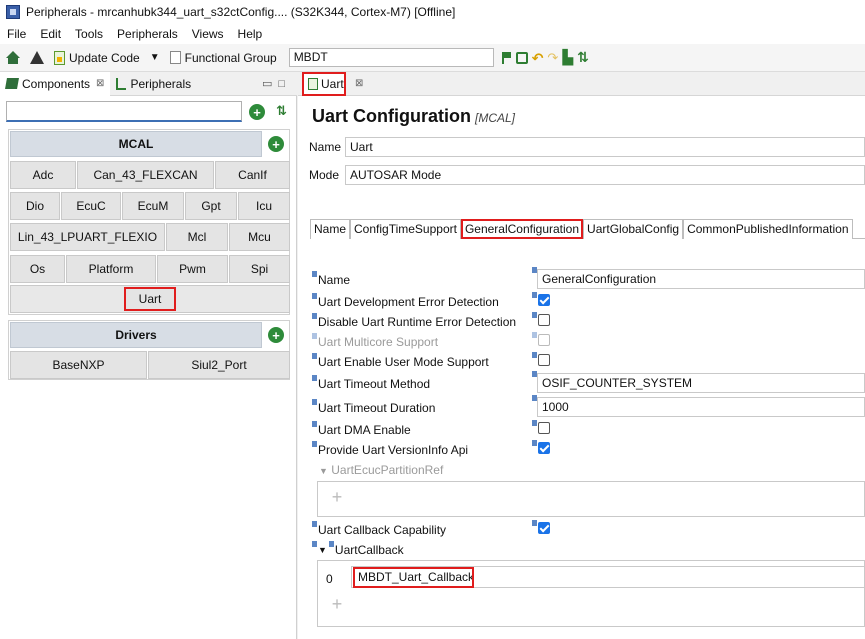 The height and width of the screenshot is (639, 865). What do you see at coordinates (250, 34) in the screenshot?
I see `menu-help: Help` at bounding box center [250, 34].